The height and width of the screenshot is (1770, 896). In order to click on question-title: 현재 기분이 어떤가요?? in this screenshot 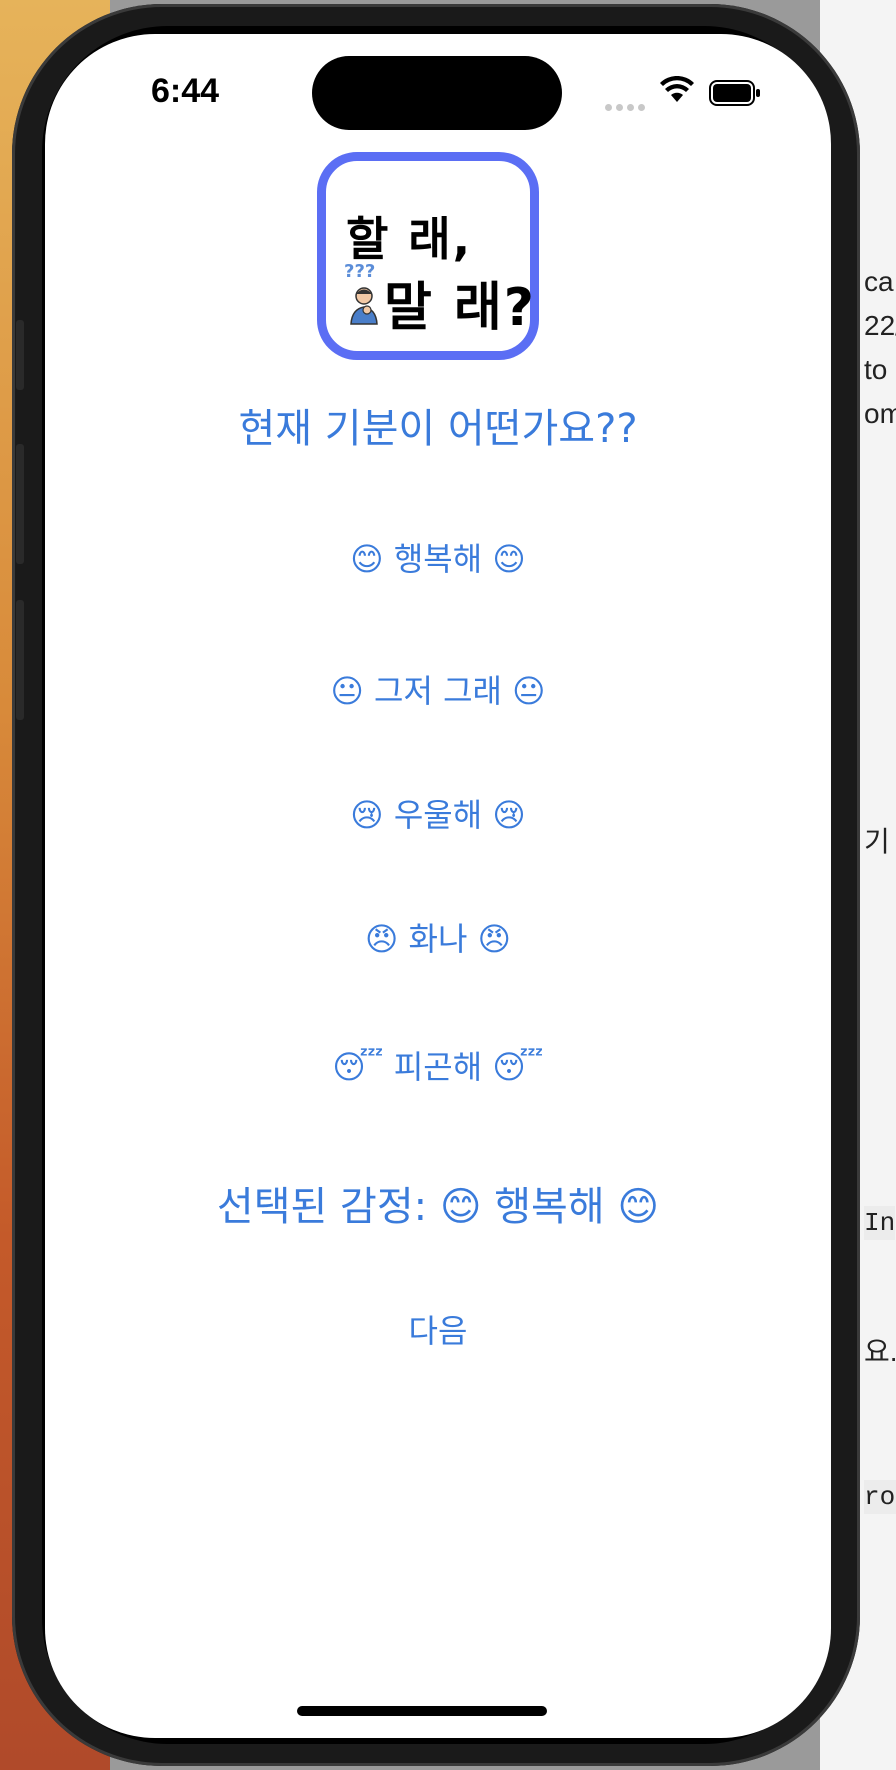, I will do `click(438, 429)`.